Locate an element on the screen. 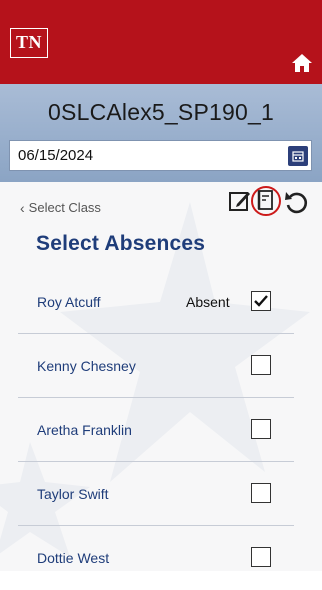 This screenshot has height=590, width=322. student-name: Taylor Swift is located at coordinates (73, 494).